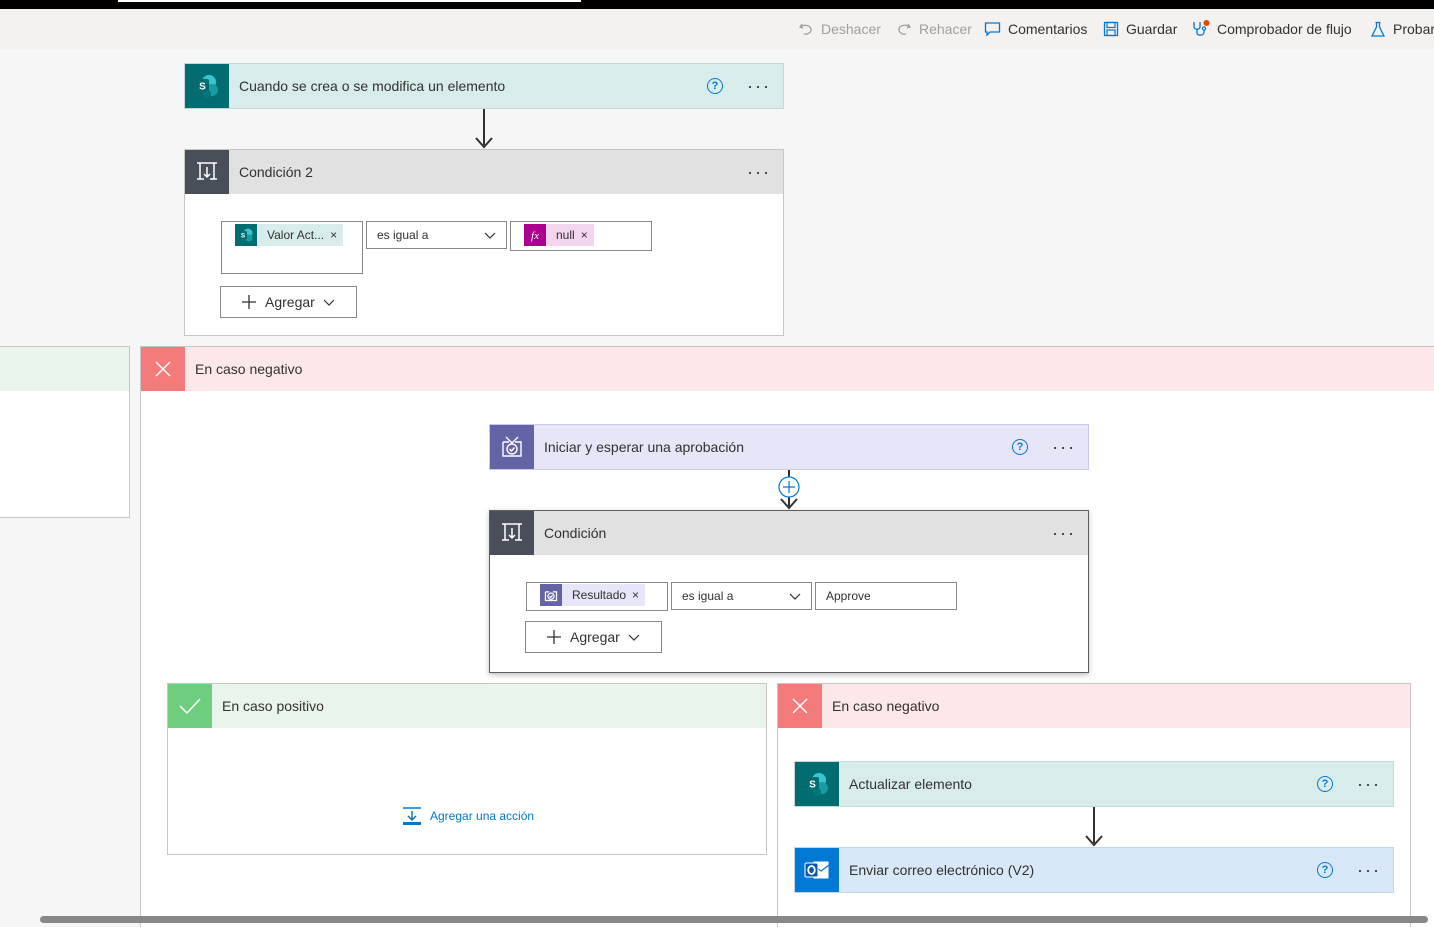 The height and width of the screenshot is (927, 1434). Describe the element at coordinates (905, 29) in the screenshot. I see `redo-icon` at that location.